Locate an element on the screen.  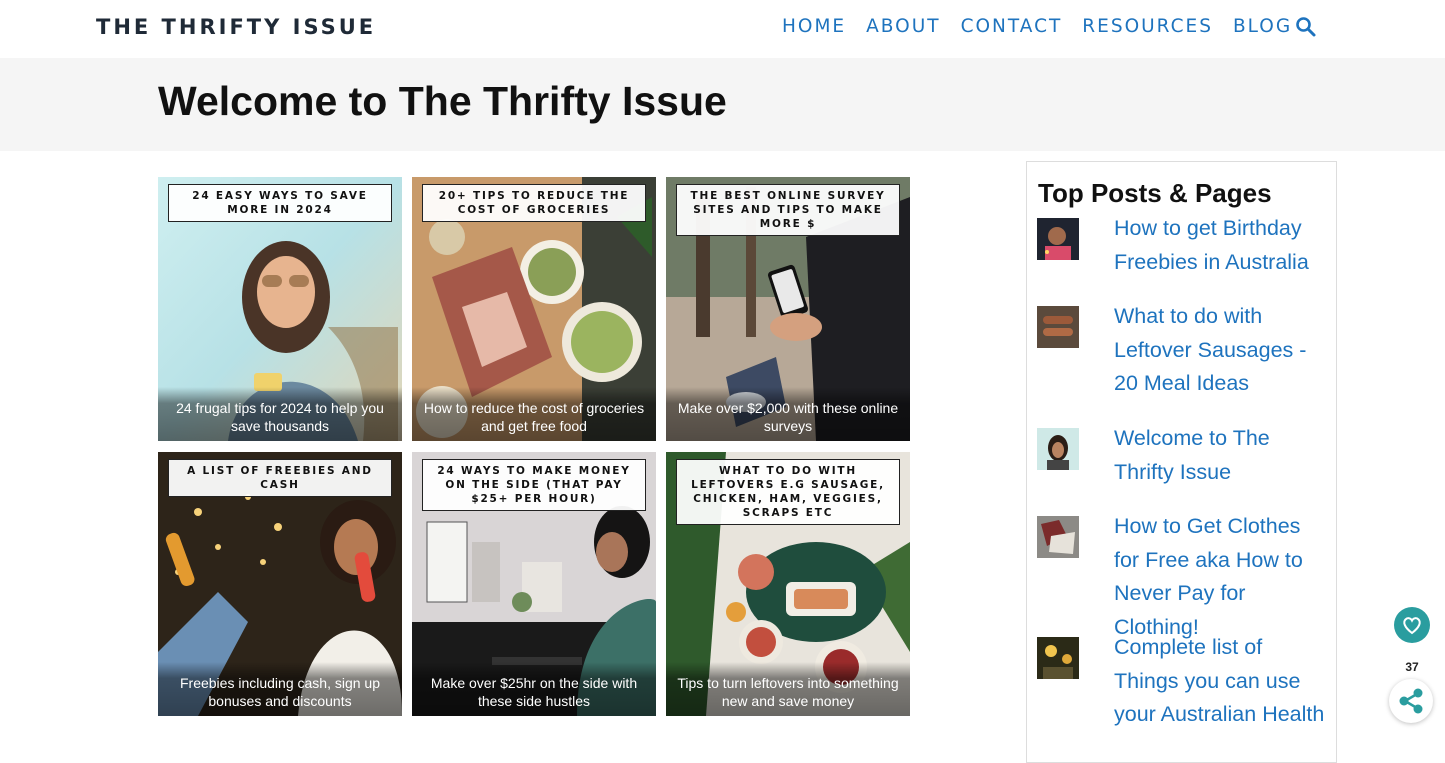
site-logo-text: THE THRIFTY ISSUE is located at coordinates (236, 27).